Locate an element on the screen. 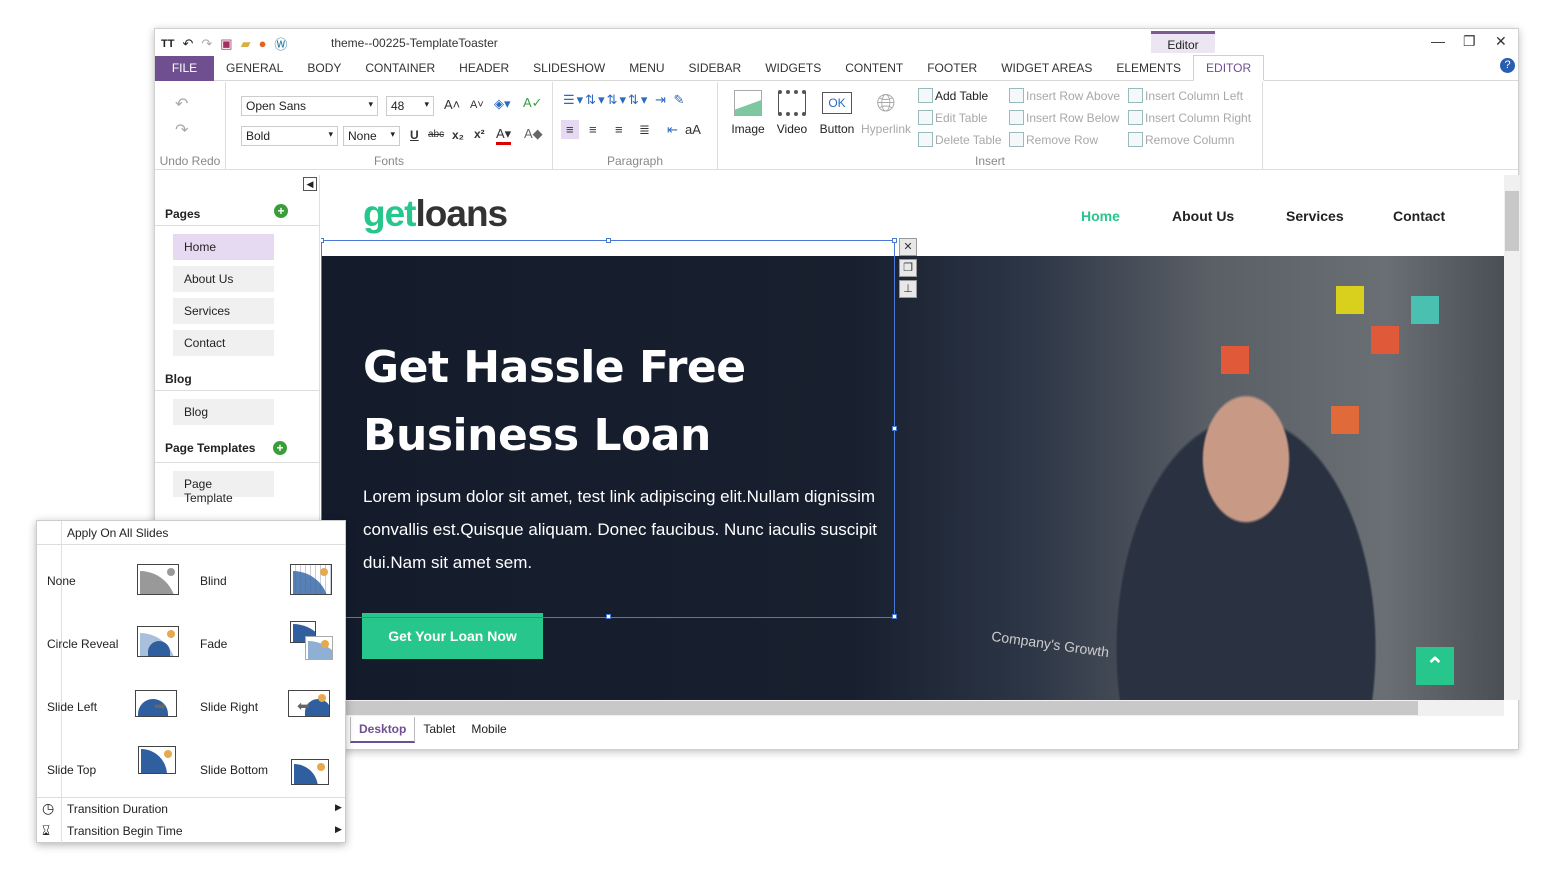 This screenshot has height=879, width=1551. underline-icon: U is located at coordinates (414, 135).